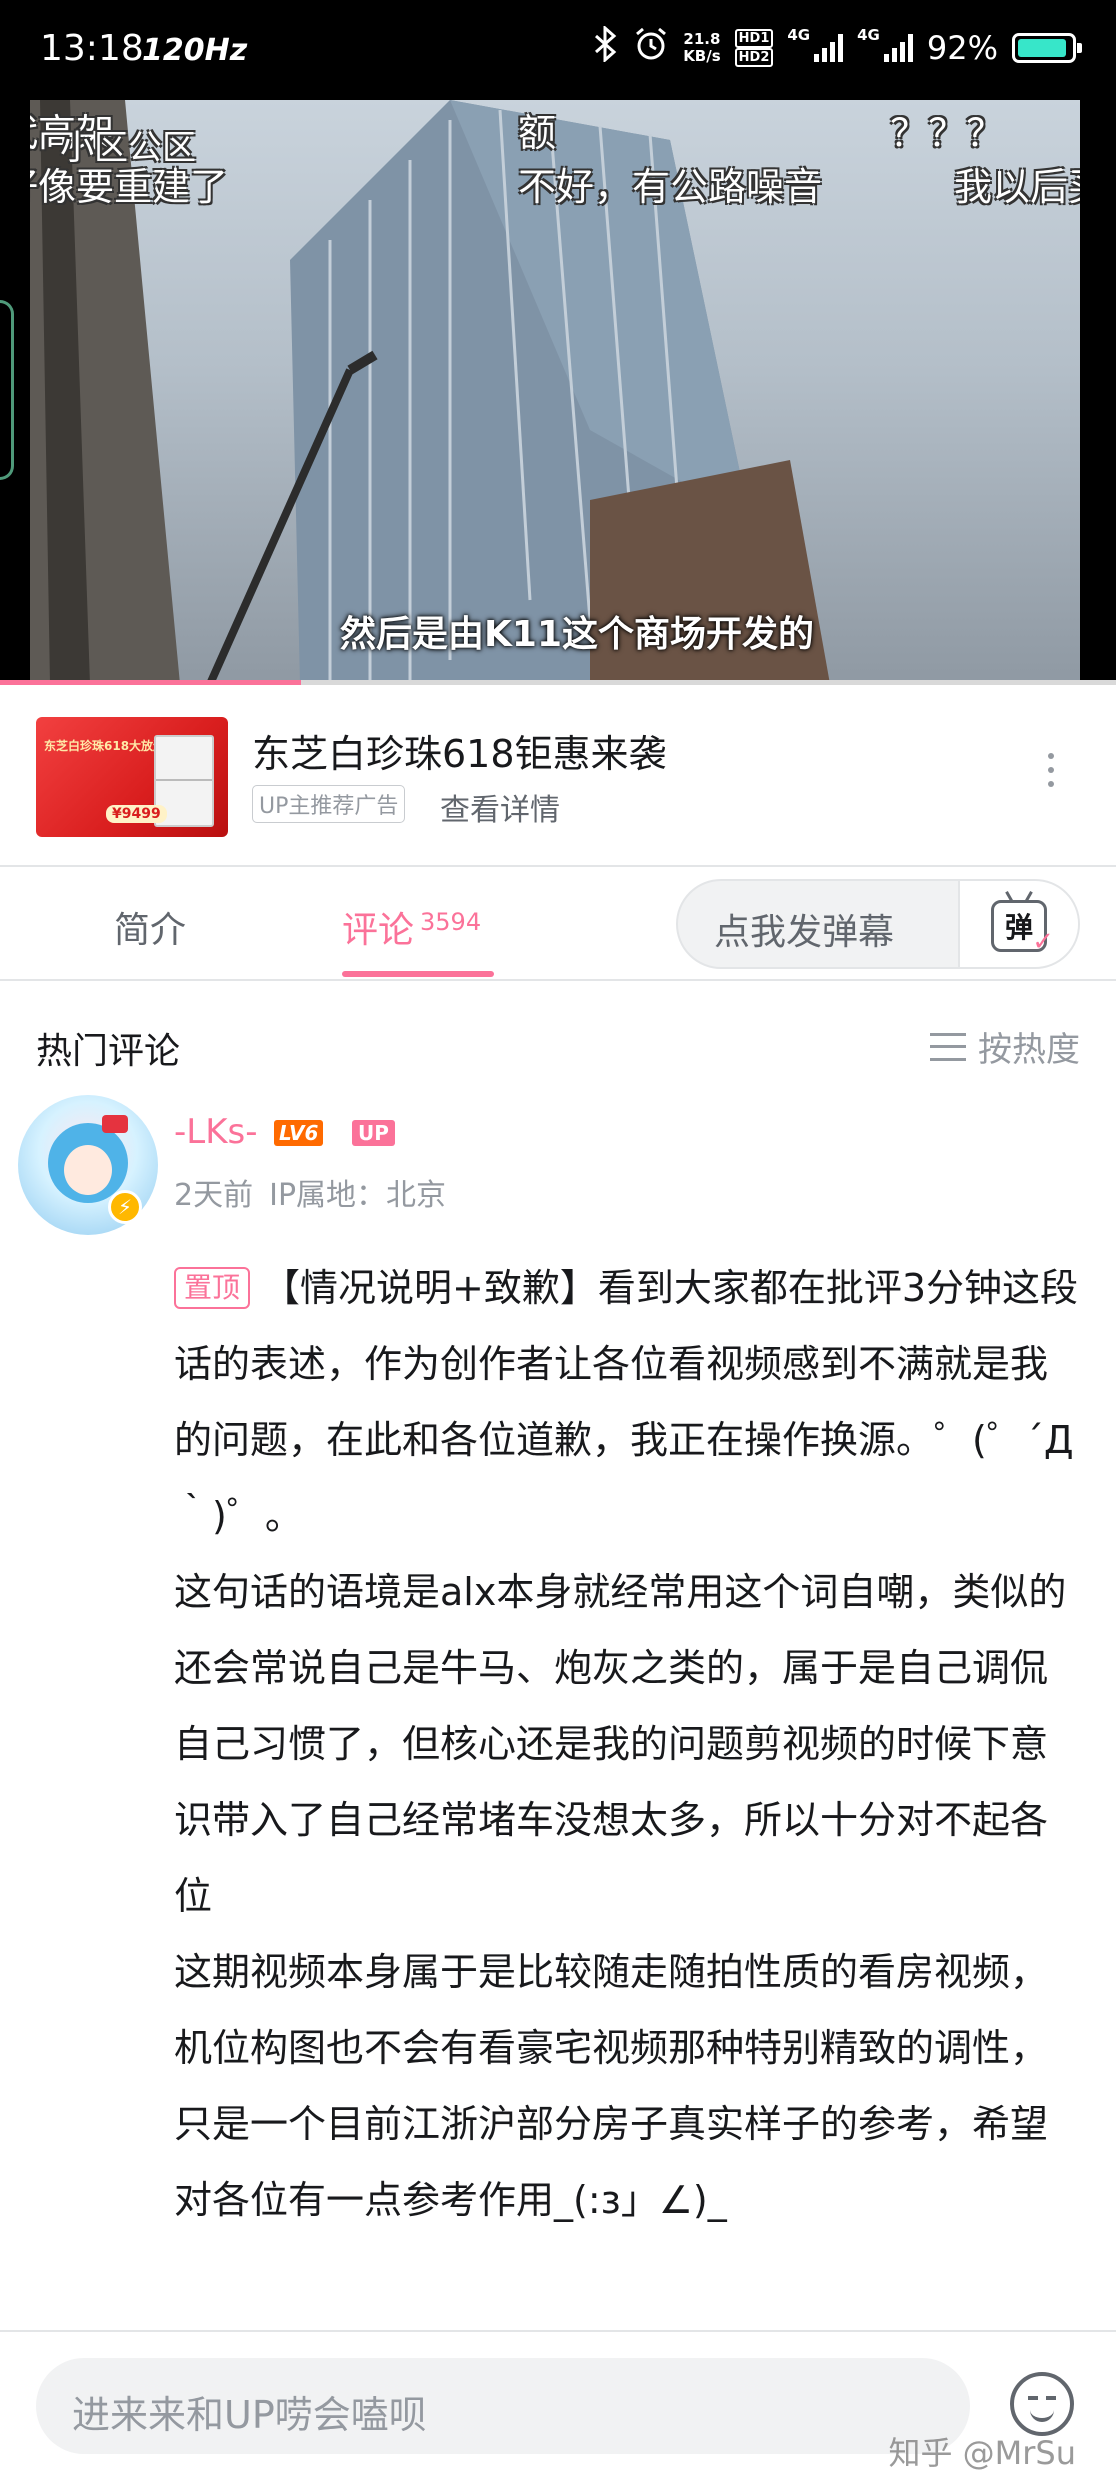 The image size is (1116, 2480). What do you see at coordinates (299, 1133) in the screenshot?
I see `level-badge: LV6` at bounding box center [299, 1133].